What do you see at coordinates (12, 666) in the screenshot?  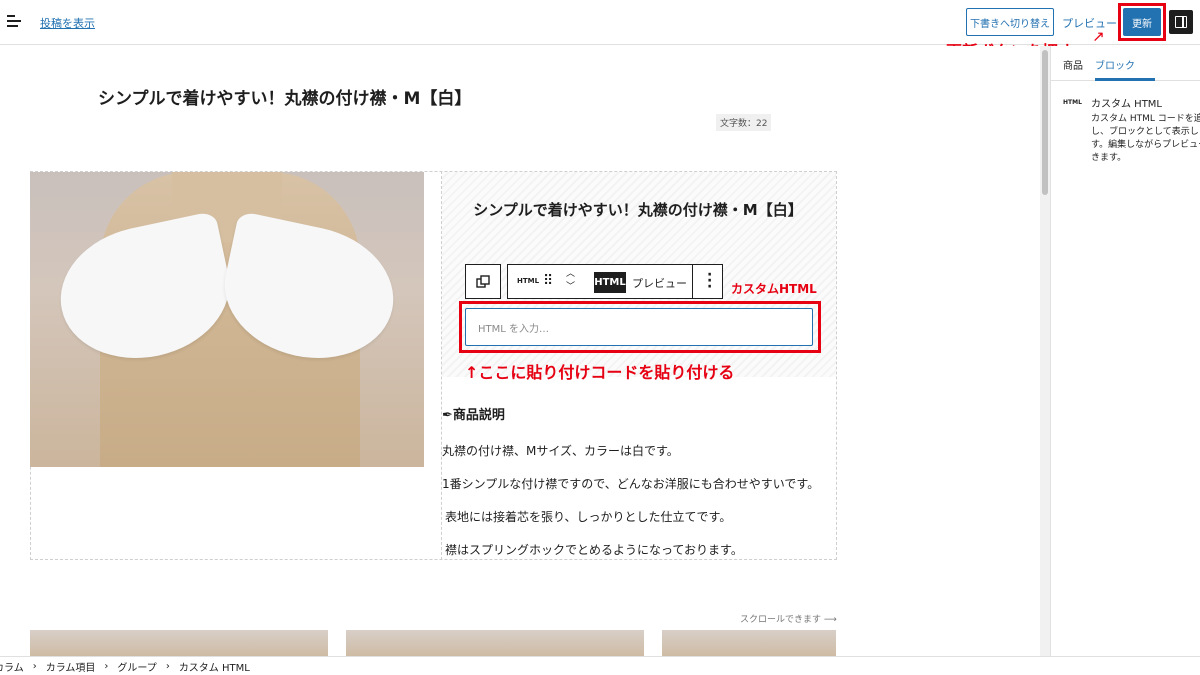 I see `breadcrumb-item: カラム` at bounding box center [12, 666].